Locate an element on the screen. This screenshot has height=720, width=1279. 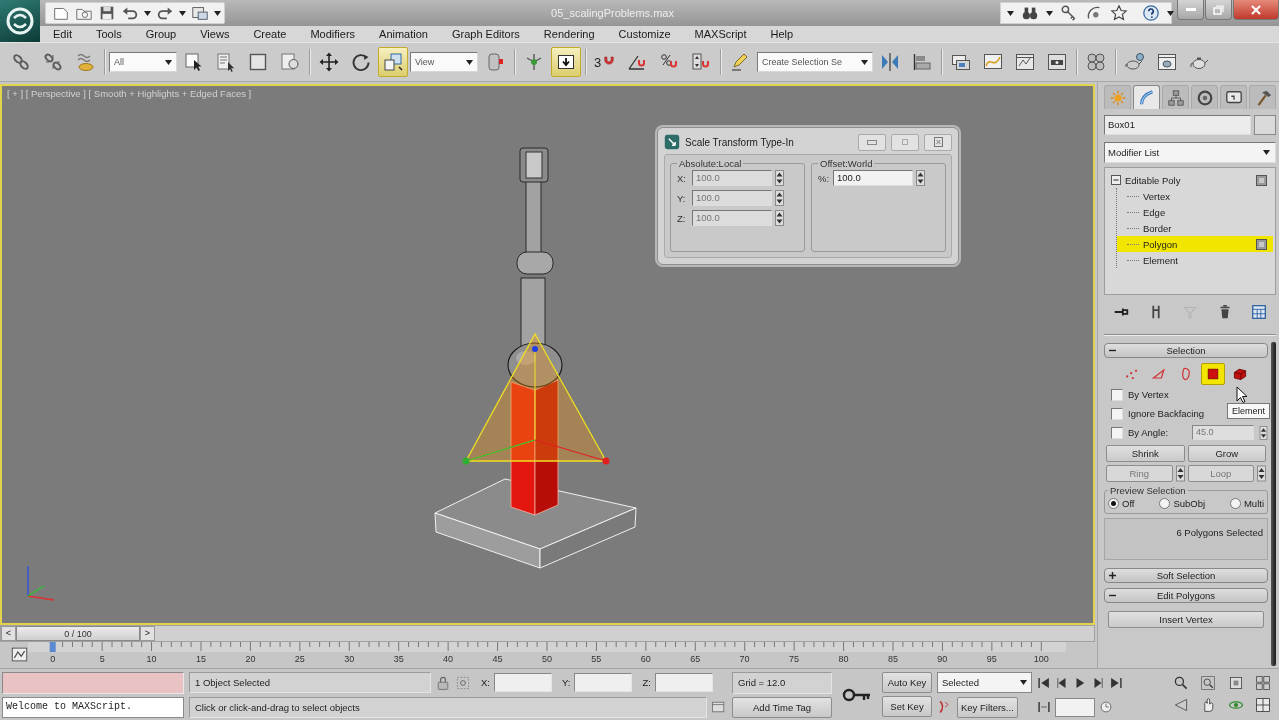
magnet-button: 3 is located at coordinates (605, 62).